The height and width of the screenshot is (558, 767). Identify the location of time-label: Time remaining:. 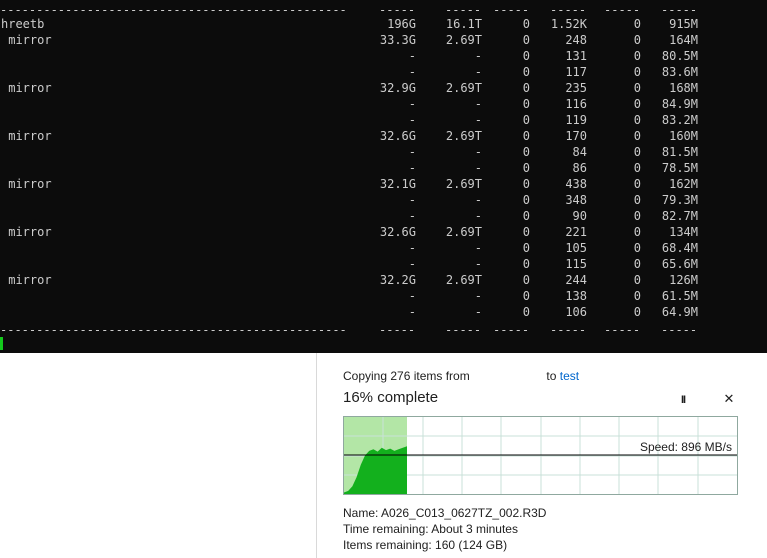
(386, 529).